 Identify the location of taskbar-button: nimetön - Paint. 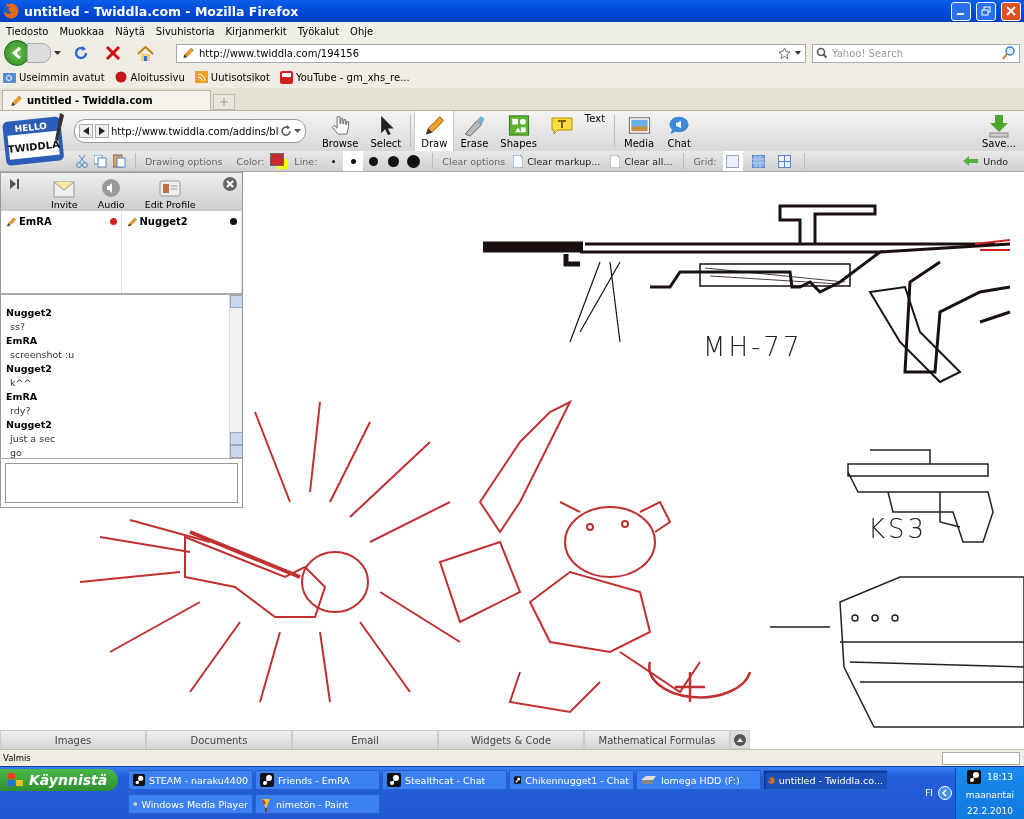
(317, 804).